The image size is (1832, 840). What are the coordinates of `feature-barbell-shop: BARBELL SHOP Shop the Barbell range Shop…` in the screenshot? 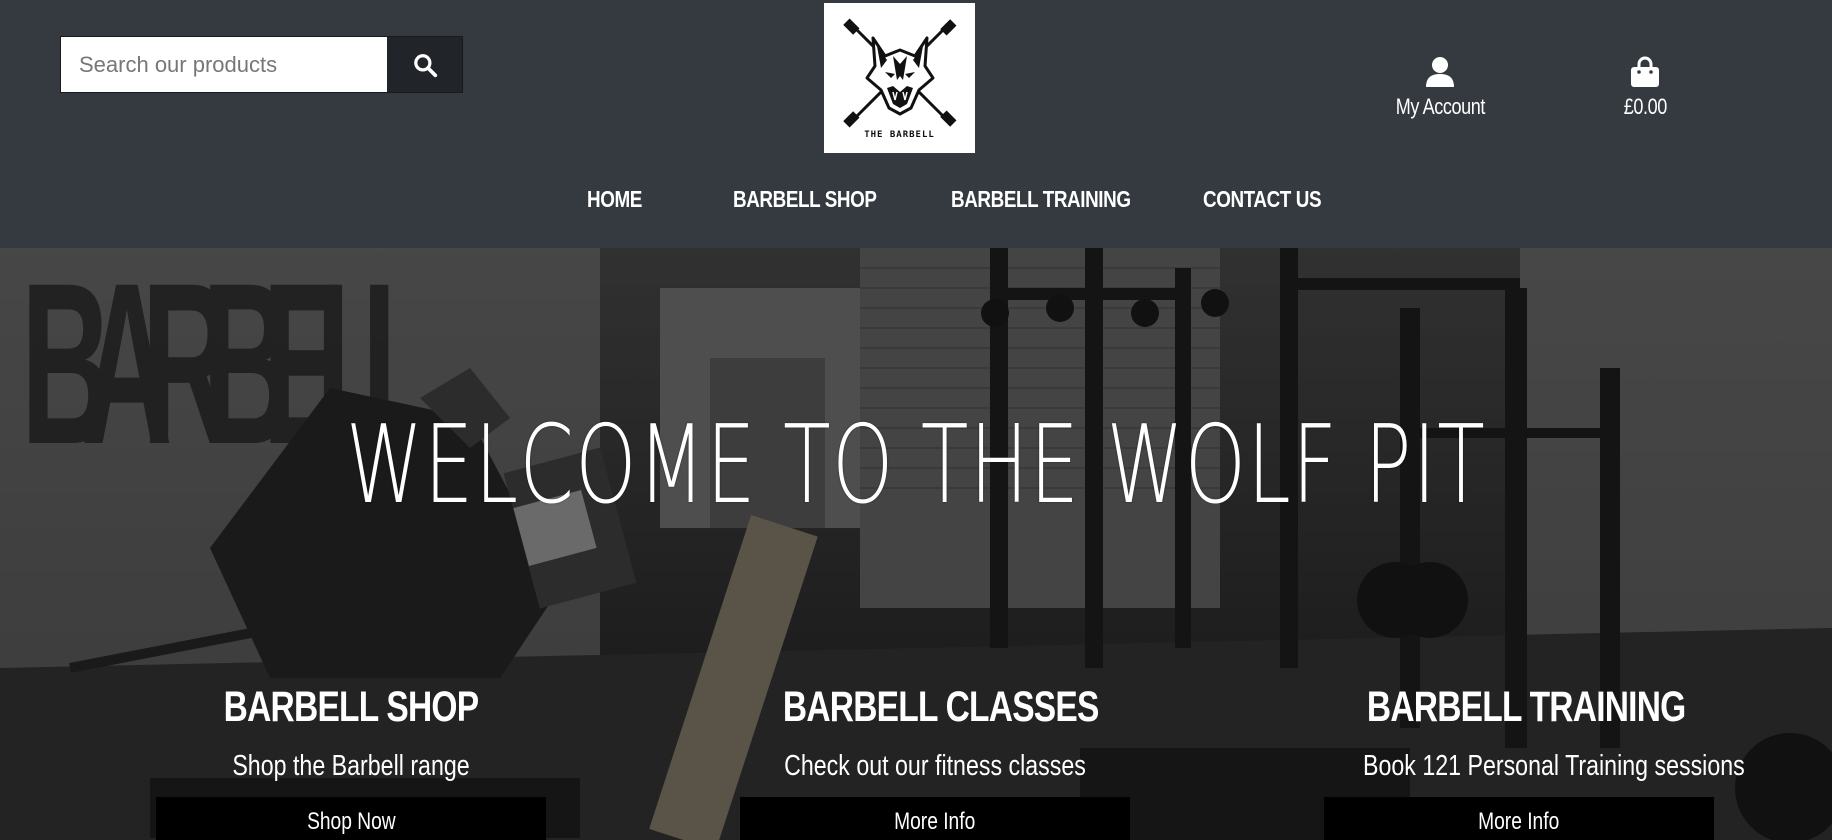 It's located at (351, 761).